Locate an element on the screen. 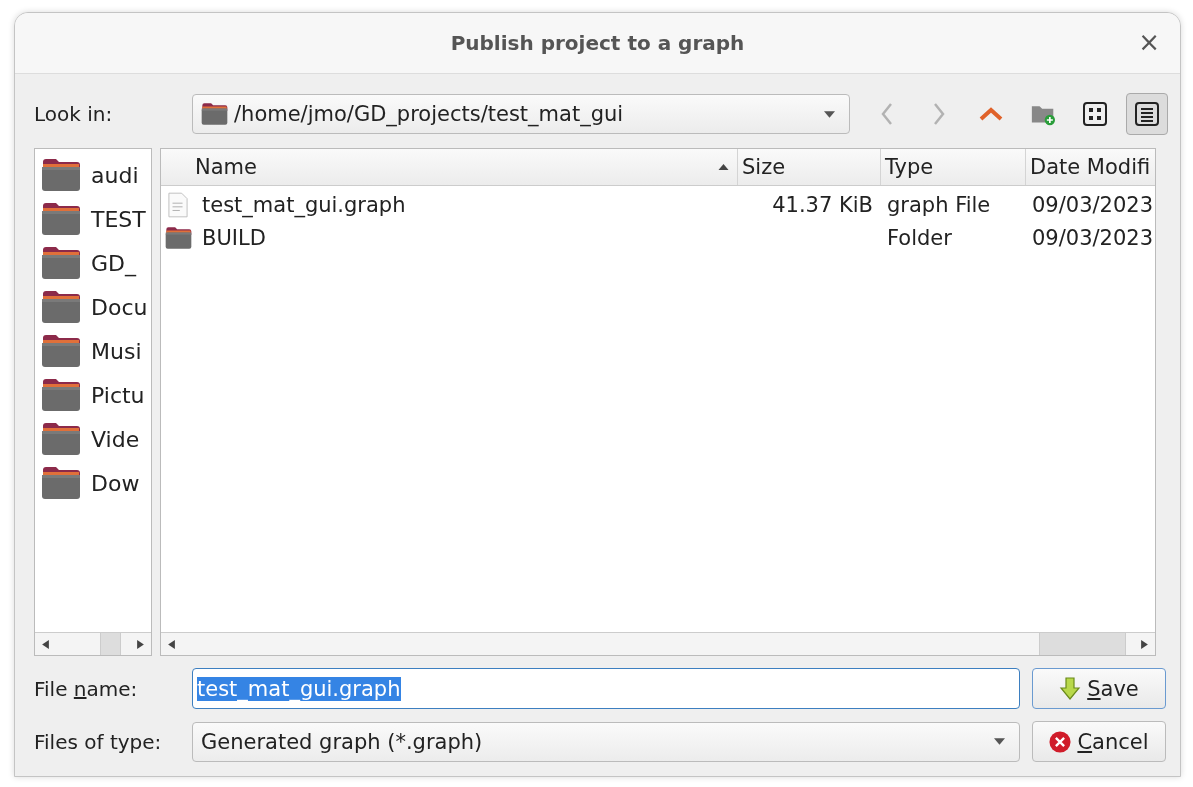  sidebar-item: audi is located at coordinates (93, 175).